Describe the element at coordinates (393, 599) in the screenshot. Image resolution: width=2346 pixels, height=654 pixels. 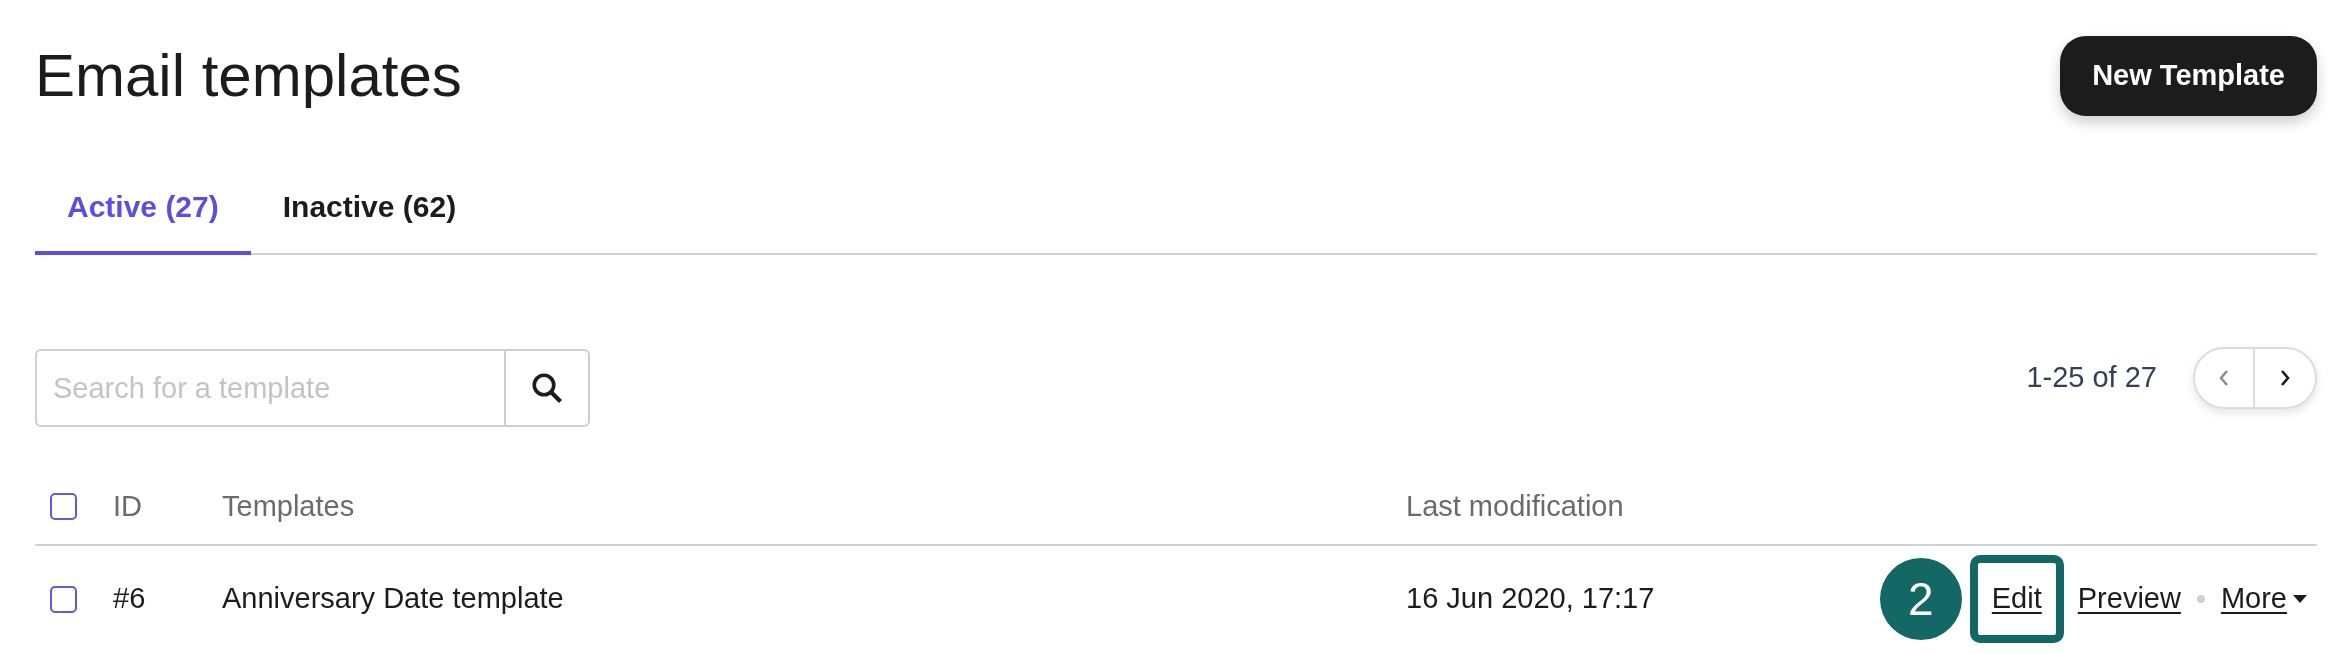
I see `table-cell-text: Anniversary Date template` at that location.